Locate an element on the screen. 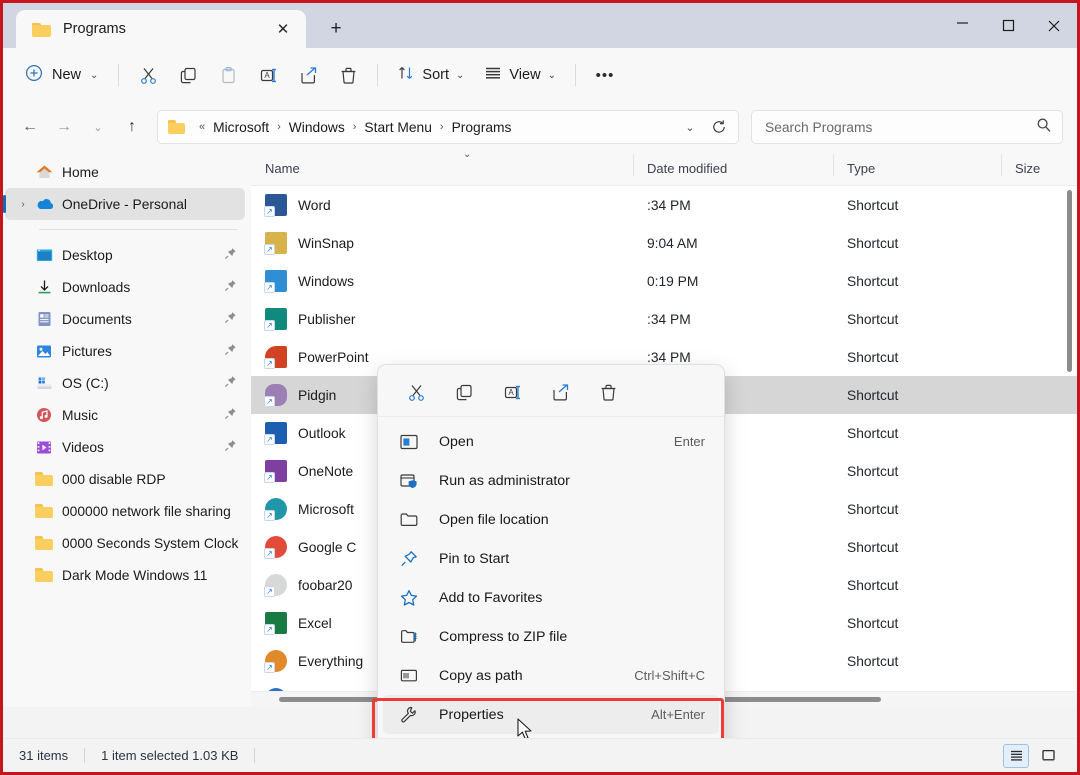 This screenshot has width=1080, height=775. sidebar-item-label: OneDrive - Personal is located at coordinates (124, 204).